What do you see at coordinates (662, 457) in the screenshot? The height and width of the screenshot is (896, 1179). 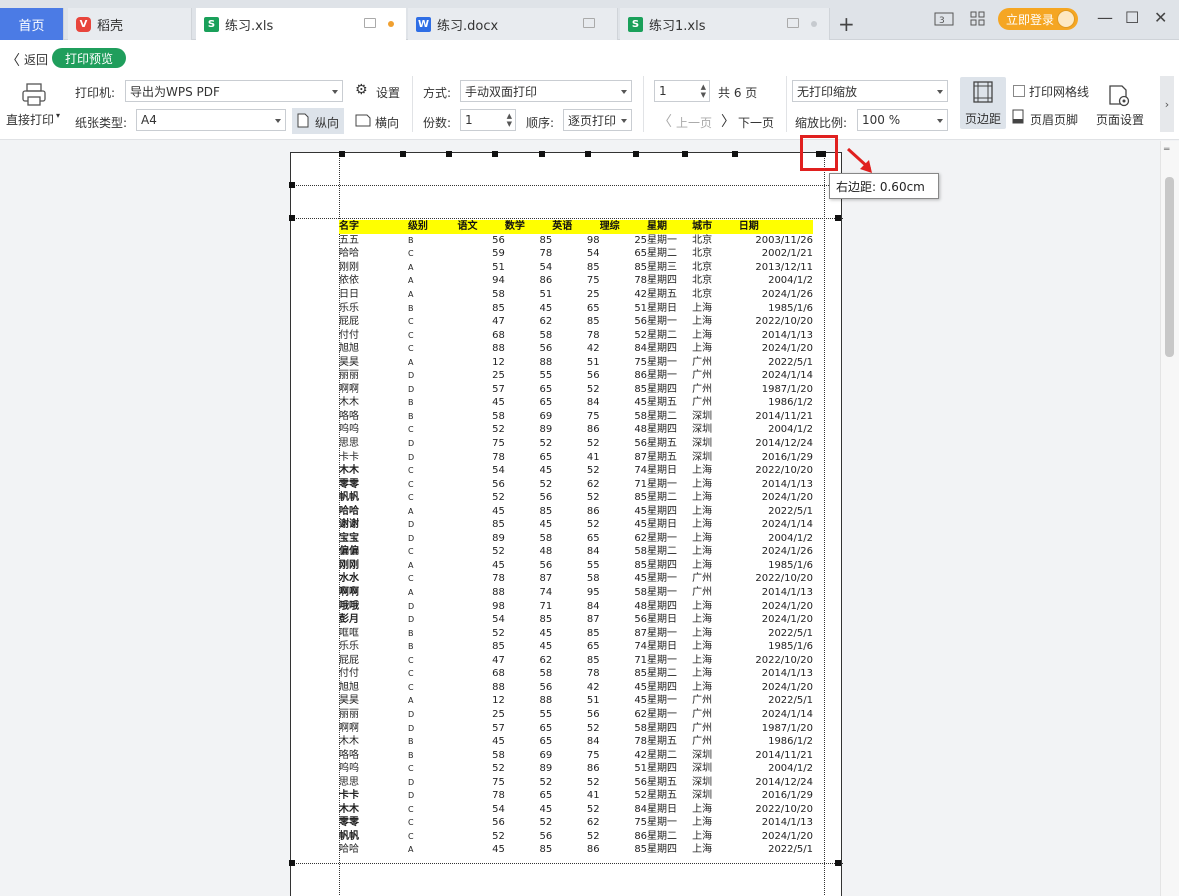 I see `table-cell: 星期五` at bounding box center [662, 457].